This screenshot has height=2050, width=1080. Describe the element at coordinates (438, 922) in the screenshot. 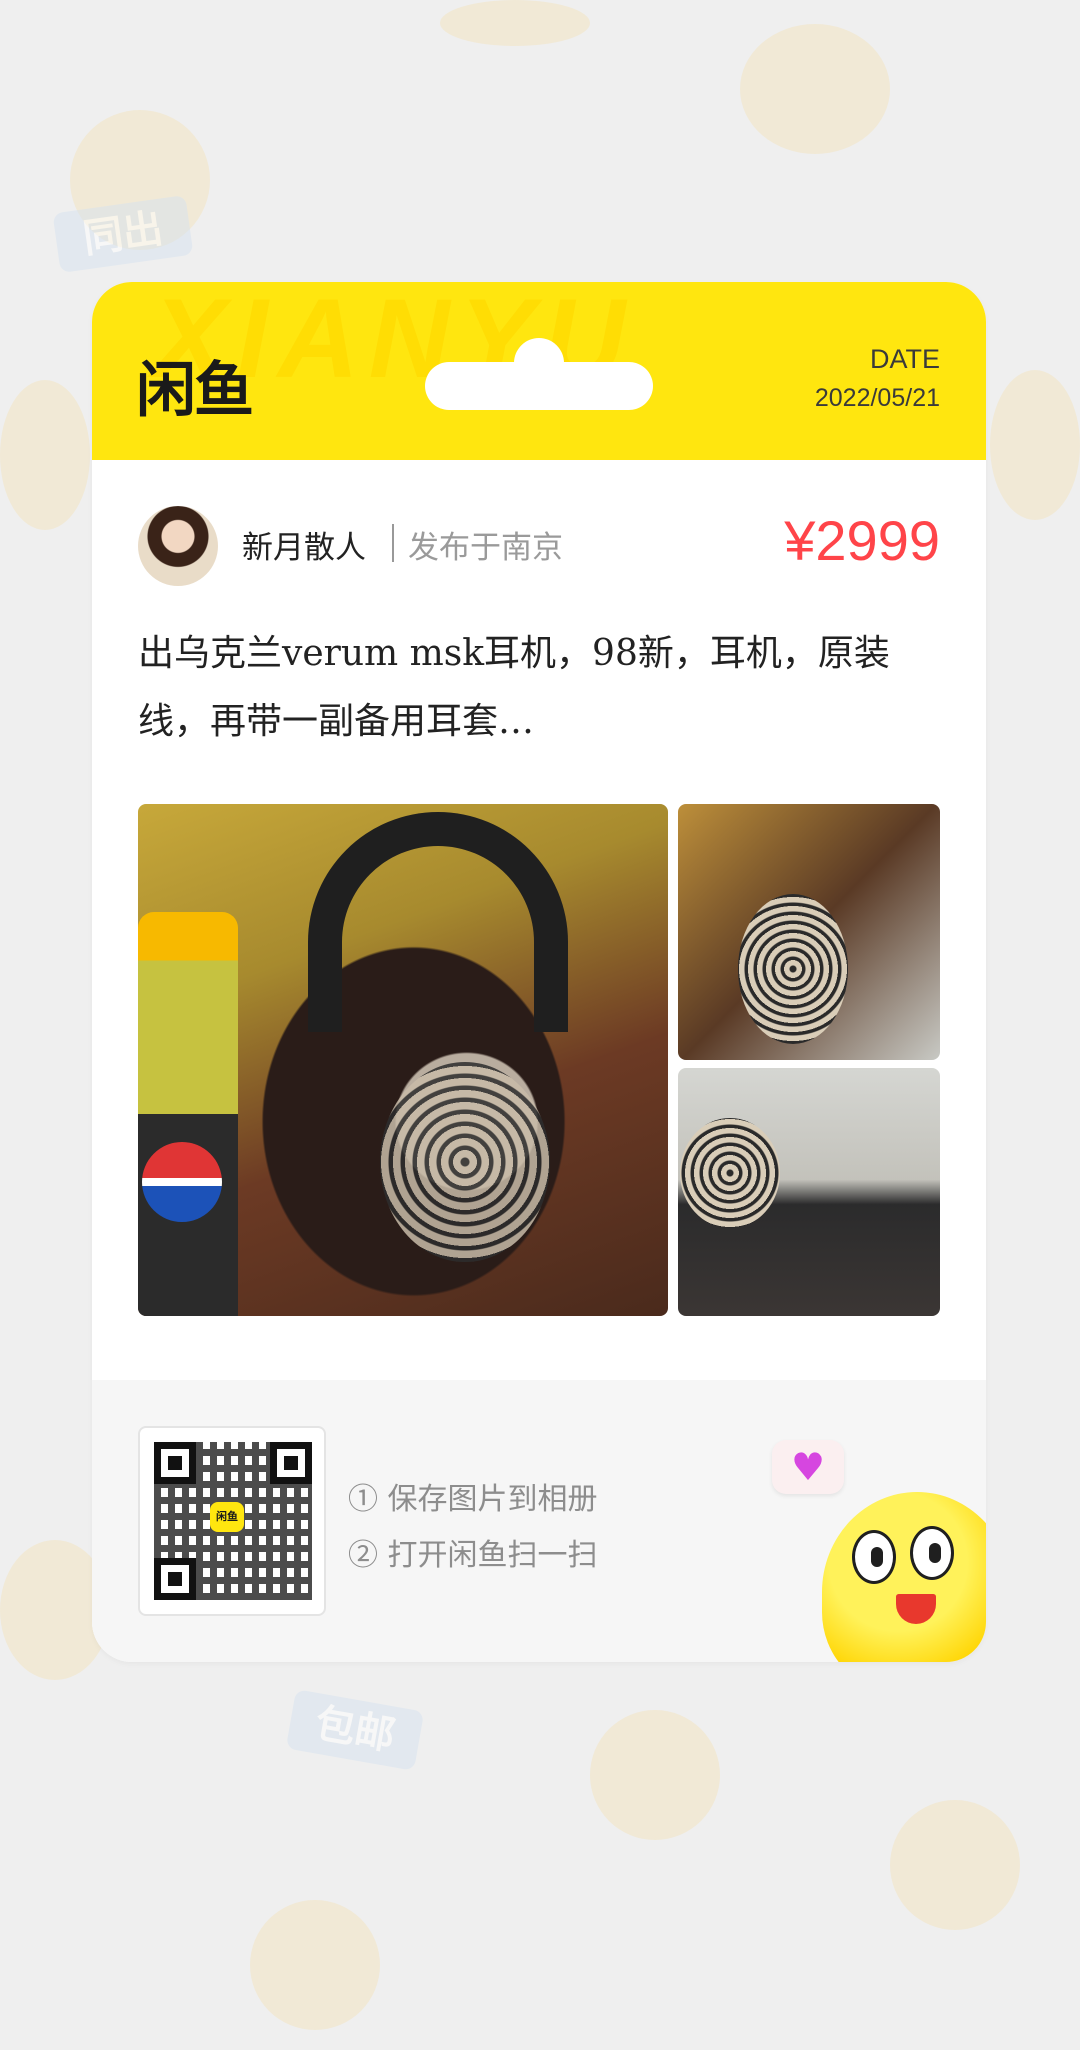

I see `headband-shape` at that location.